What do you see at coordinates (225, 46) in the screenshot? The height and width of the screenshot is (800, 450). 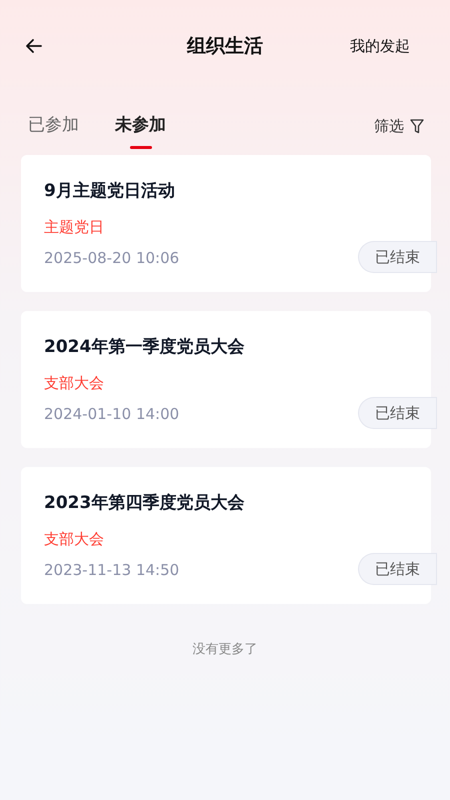 I see `page-title: 组织生活` at bounding box center [225, 46].